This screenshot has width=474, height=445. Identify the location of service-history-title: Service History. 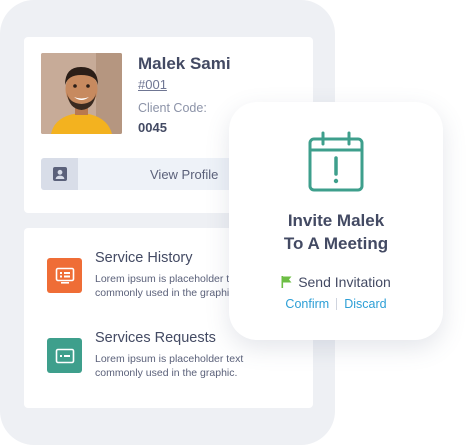
(144, 258).